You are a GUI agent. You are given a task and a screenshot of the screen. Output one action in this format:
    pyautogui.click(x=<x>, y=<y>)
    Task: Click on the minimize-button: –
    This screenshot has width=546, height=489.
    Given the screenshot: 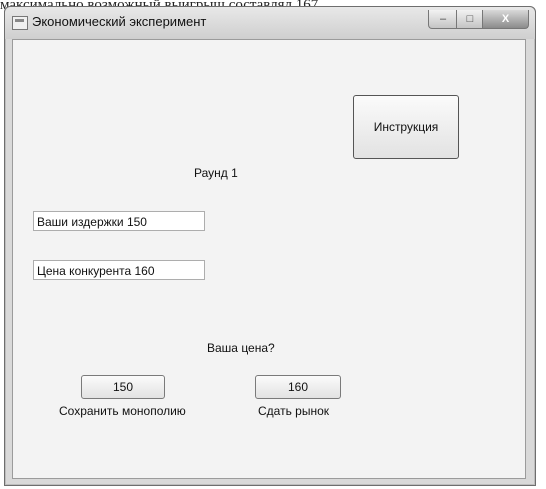 What is the action you would take?
    pyautogui.click(x=443, y=19)
    